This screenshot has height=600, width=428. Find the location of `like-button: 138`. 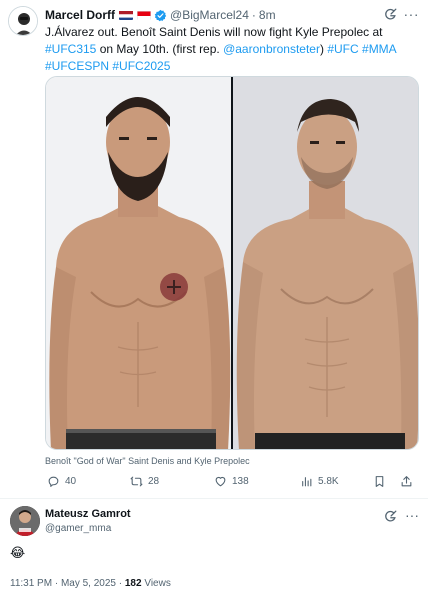

like-button: 138 is located at coordinates (231, 481).